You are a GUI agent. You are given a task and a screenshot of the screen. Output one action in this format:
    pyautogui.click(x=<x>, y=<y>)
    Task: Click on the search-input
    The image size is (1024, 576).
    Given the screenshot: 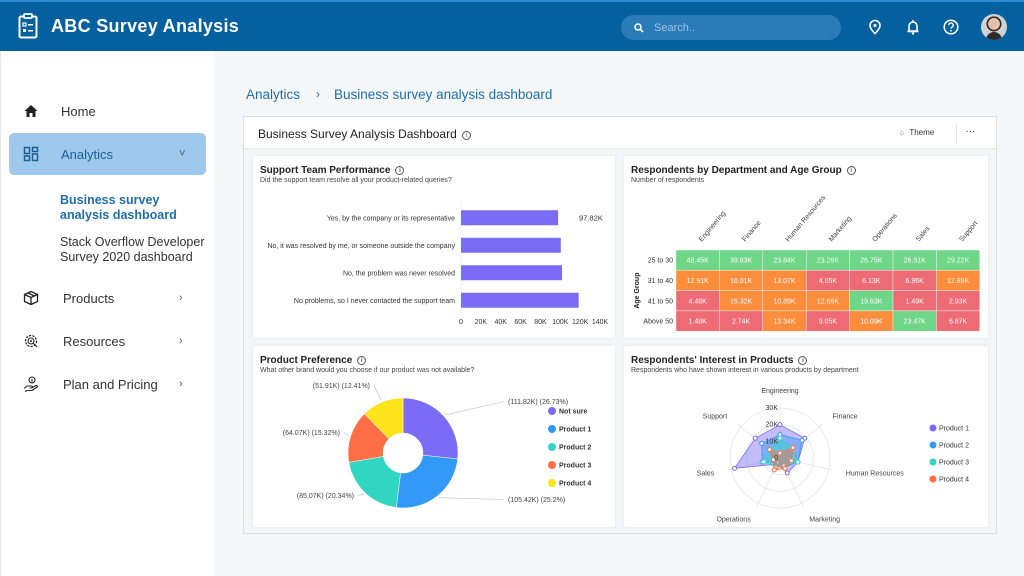 What is the action you would take?
    pyautogui.click(x=739, y=27)
    